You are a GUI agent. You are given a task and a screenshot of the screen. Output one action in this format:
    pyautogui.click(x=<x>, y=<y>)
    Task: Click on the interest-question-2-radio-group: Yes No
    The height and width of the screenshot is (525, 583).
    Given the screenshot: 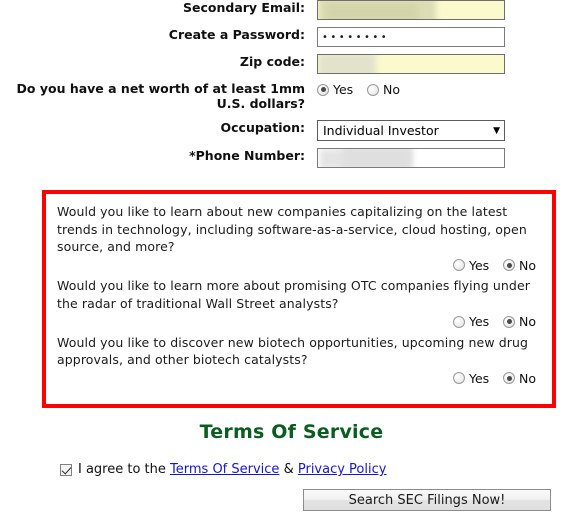 What is the action you would take?
    pyautogui.click(x=299, y=322)
    